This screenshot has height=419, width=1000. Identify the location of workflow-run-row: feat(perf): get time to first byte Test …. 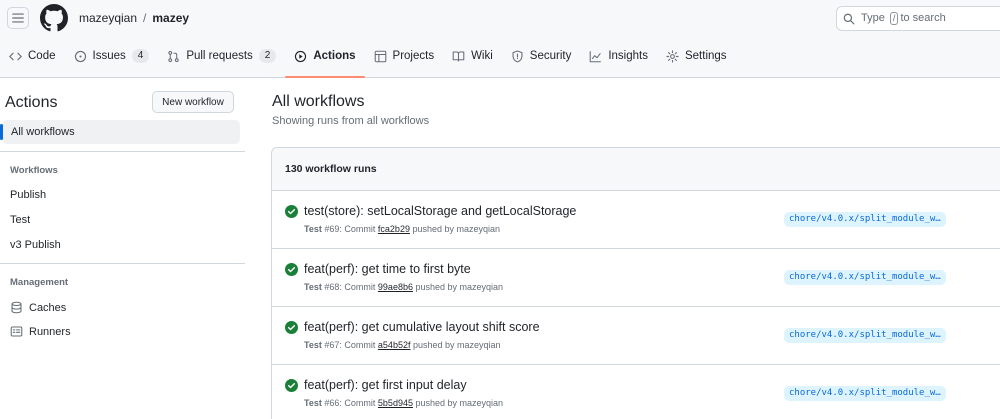
(636, 278).